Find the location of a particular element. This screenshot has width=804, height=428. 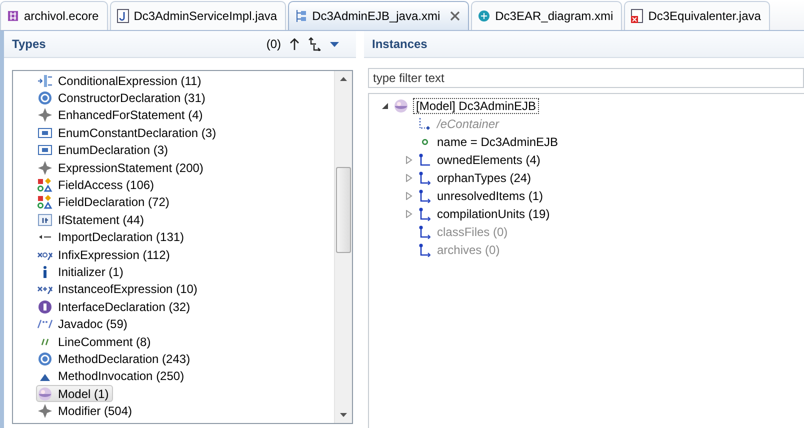

type-list-item: InterfaceDeclaration (32) is located at coordinates (115, 307).